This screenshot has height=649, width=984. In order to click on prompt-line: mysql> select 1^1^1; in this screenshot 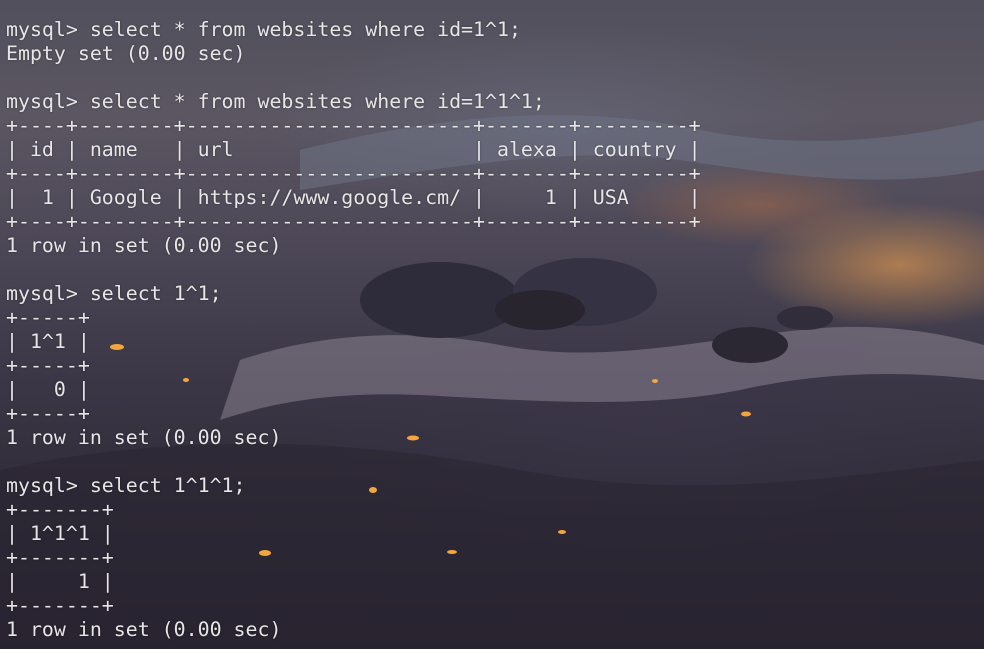, I will do `click(126, 485)`.